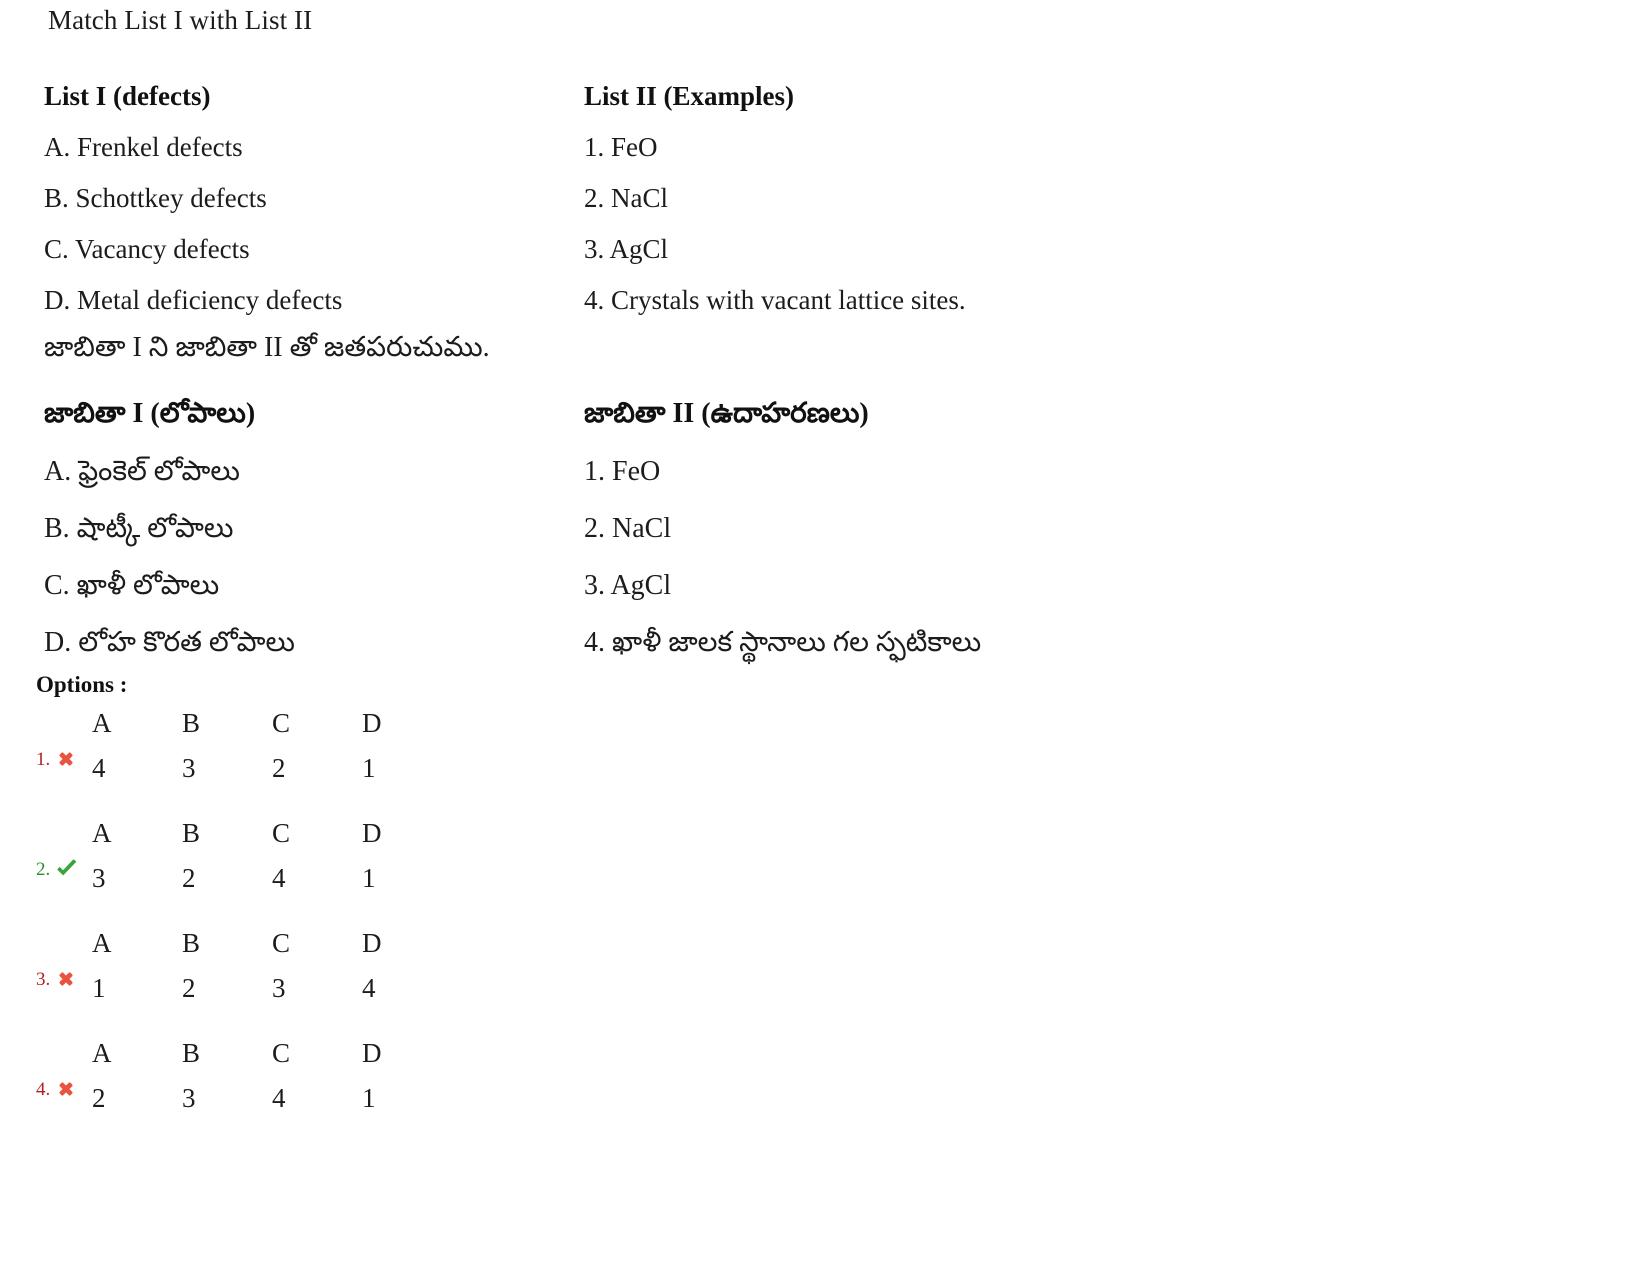  I want to click on option-values: 3 2 4 1, so click(302, 878).